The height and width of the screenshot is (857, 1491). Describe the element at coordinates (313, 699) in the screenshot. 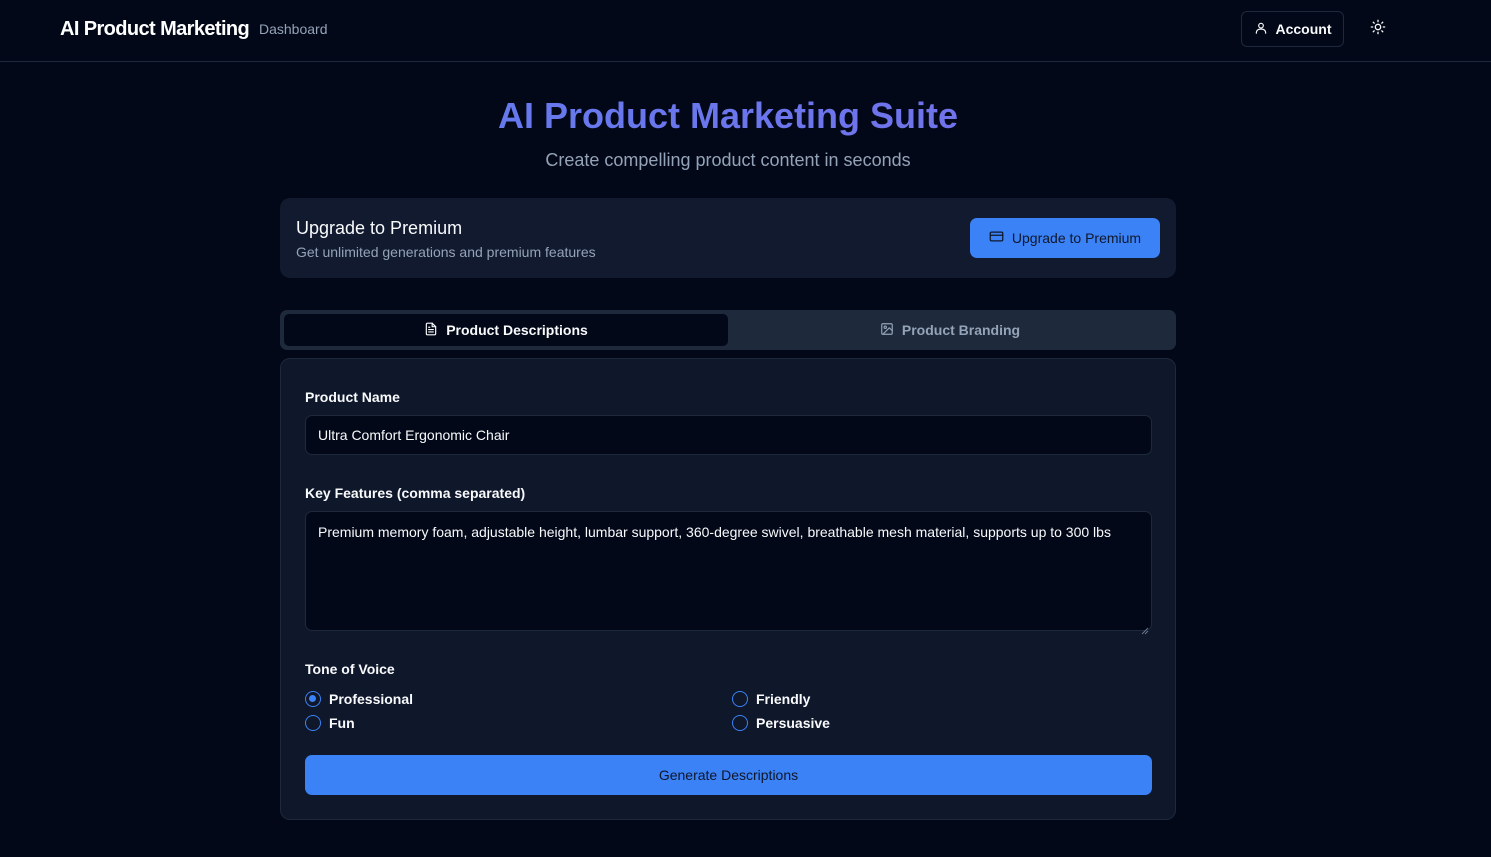

I see `radio-checked-icon` at that location.